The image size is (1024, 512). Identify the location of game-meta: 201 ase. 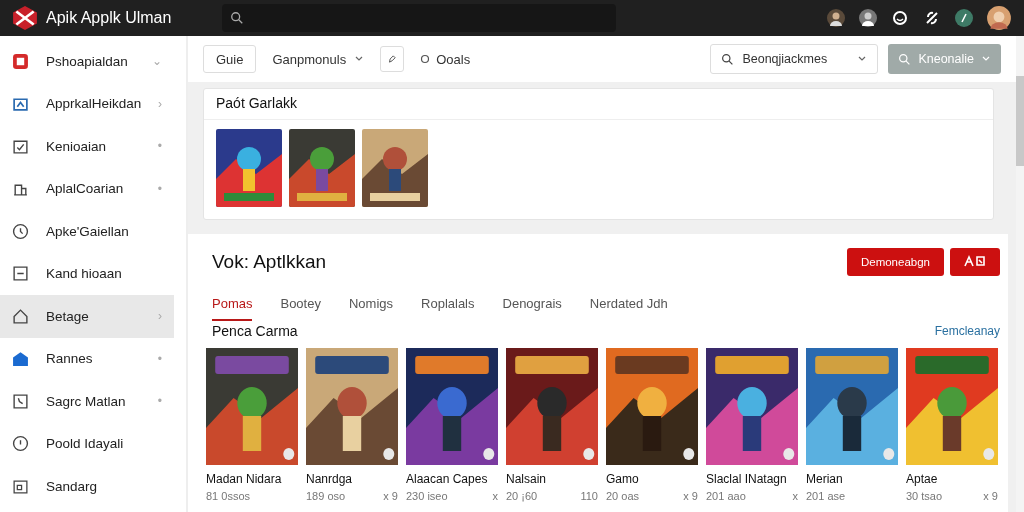
(826, 496).